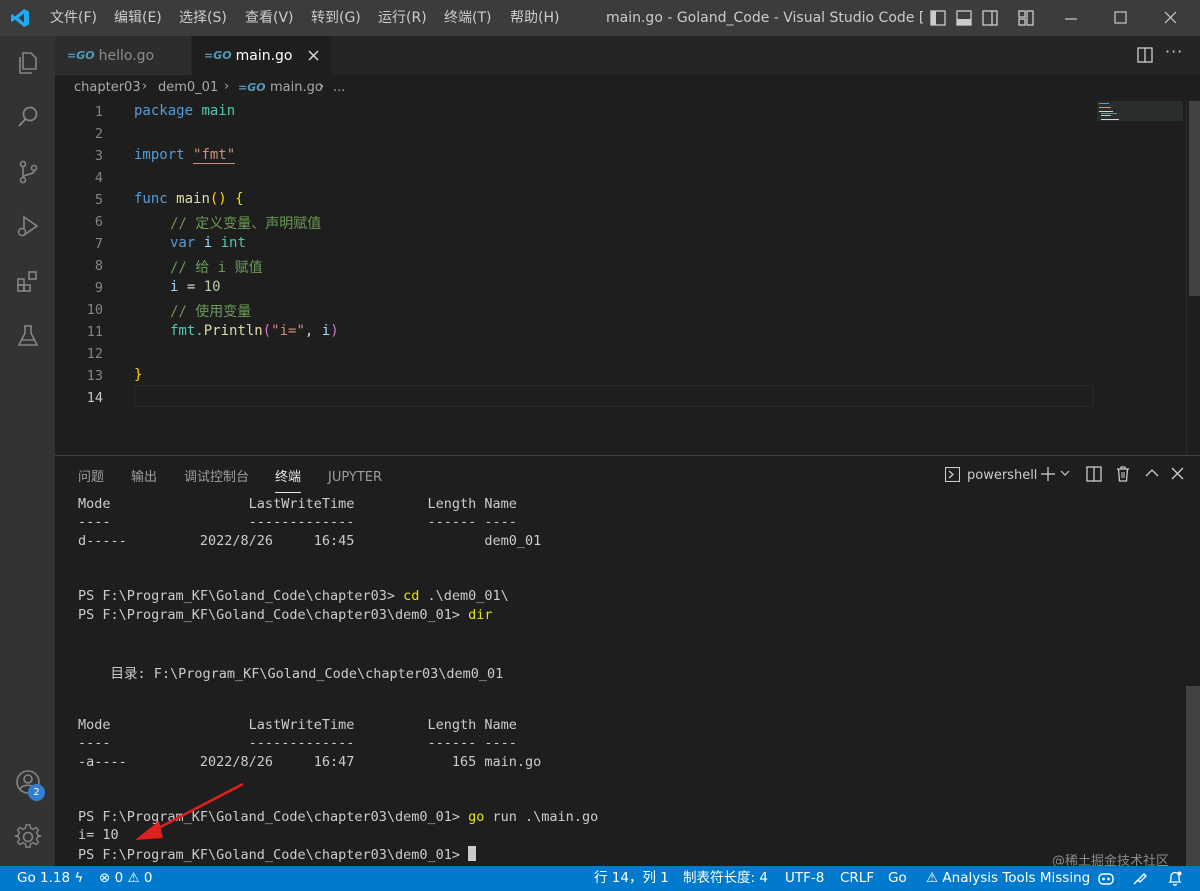 This screenshot has width=1200, height=891. Describe the element at coordinates (218, 111) in the screenshot. I see `identifier: main` at that location.